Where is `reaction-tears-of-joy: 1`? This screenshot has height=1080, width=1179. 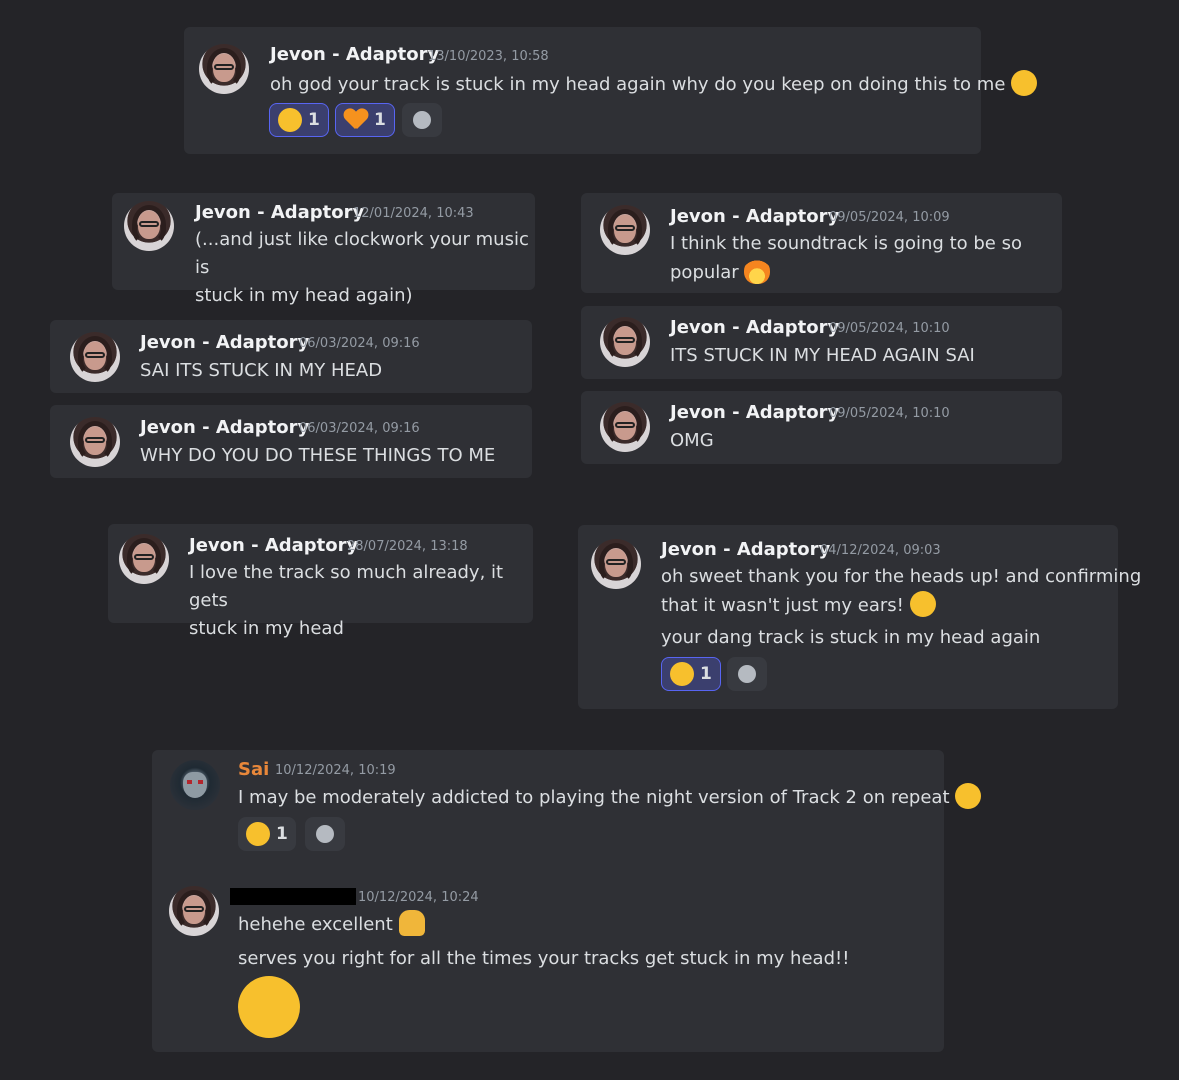 reaction-tears-of-joy: 1 is located at coordinates (267, 834).